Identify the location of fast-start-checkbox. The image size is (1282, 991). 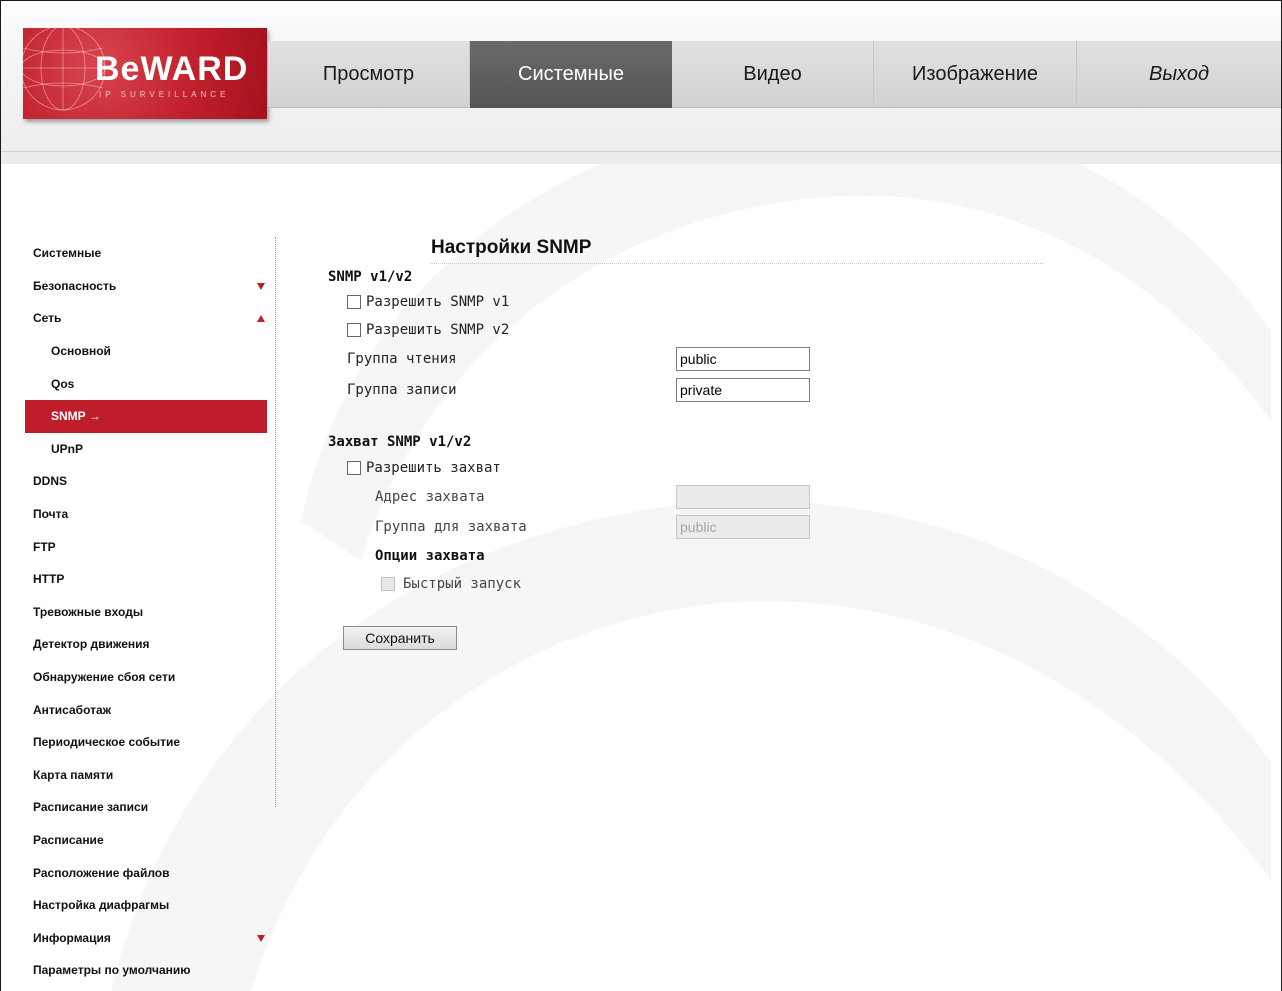
(388, 584).